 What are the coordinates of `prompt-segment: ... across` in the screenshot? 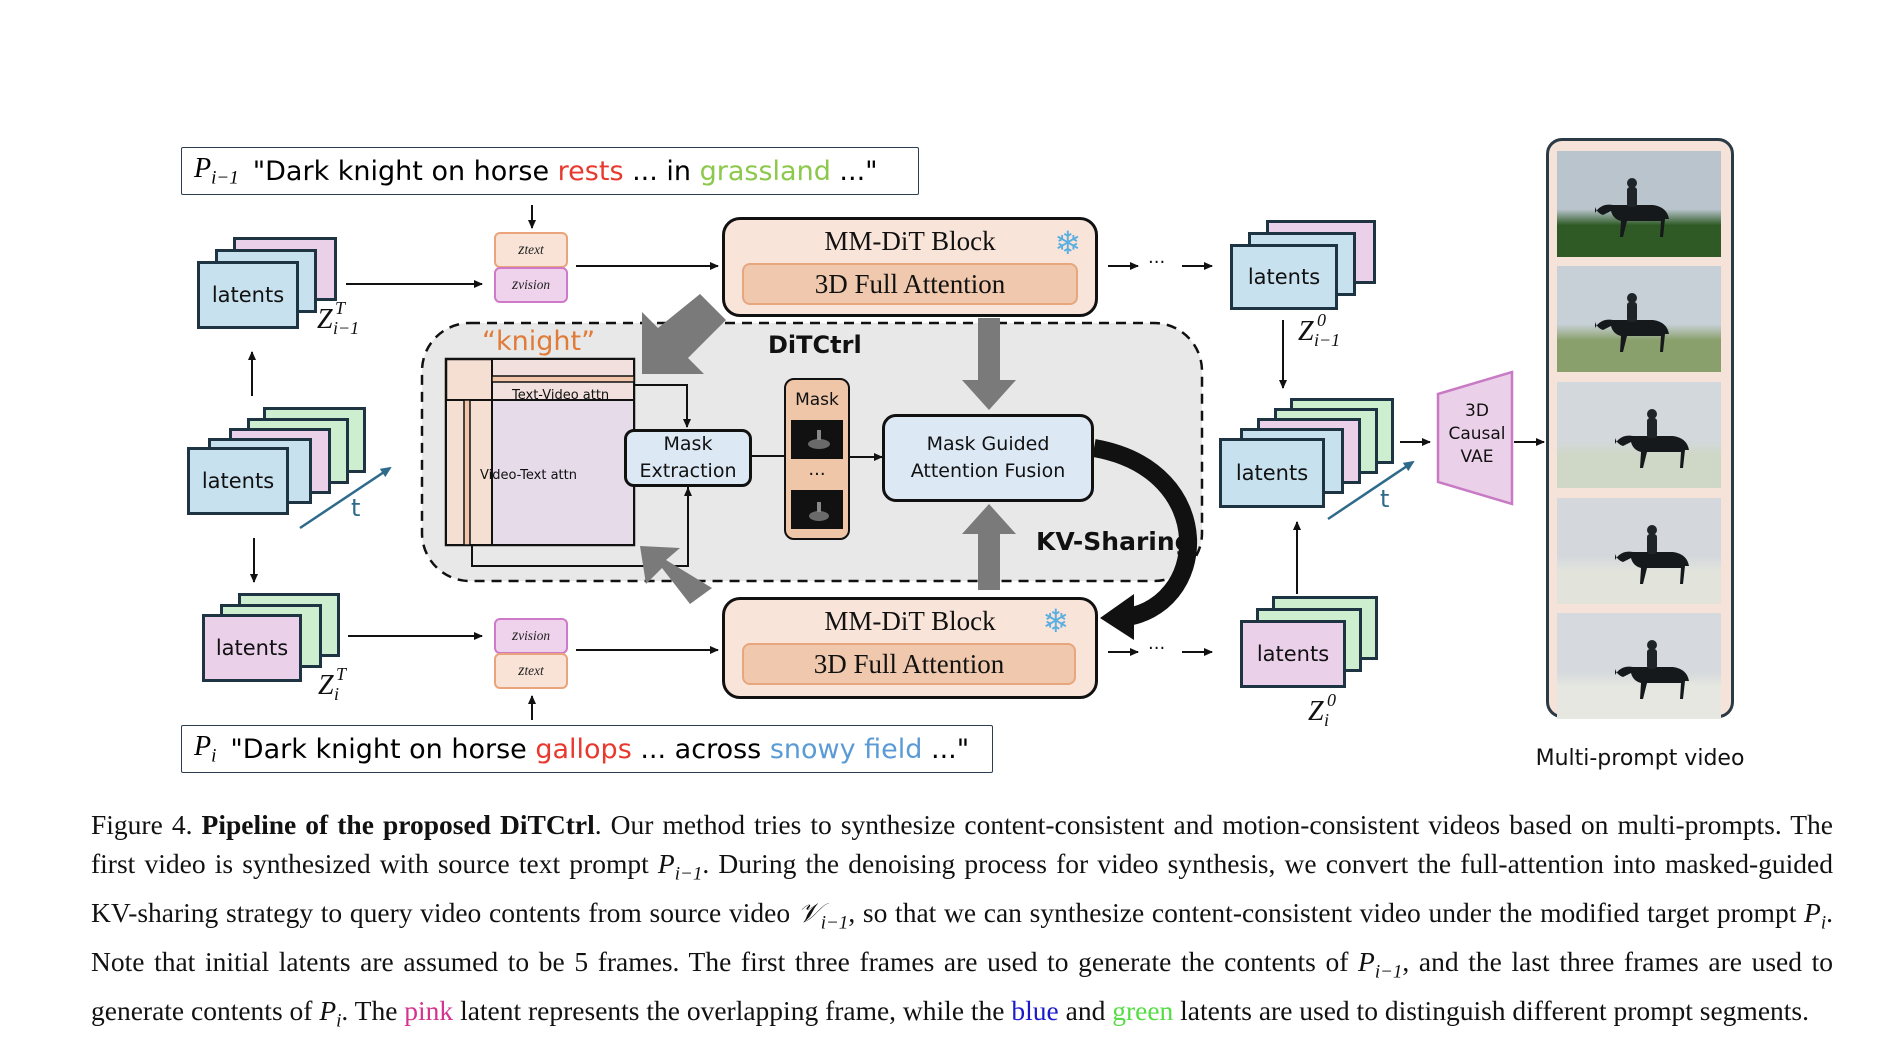 It's located at (700, 749).